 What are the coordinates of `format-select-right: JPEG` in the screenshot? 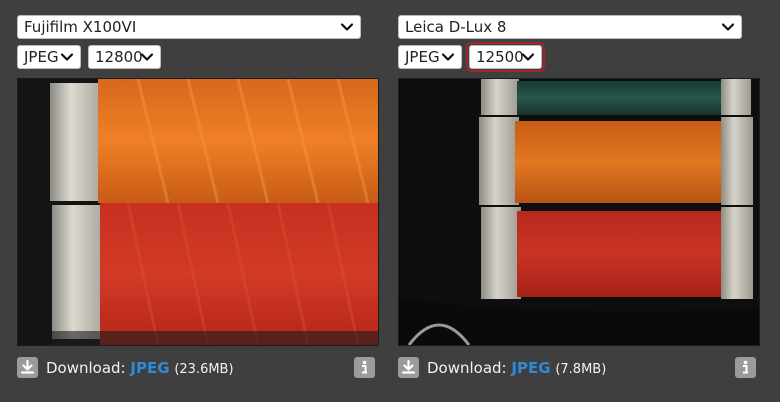 It's located at (430, 57).